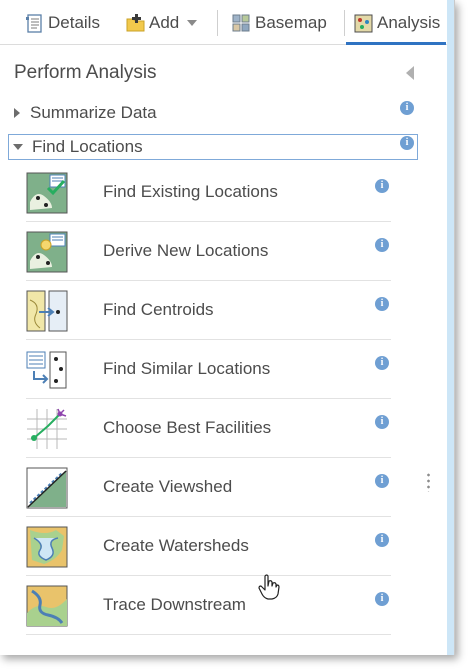 The height and width of the screenshot is (671, 471). I want to click on tool-label: Create Viewshed, so click(168, 486).